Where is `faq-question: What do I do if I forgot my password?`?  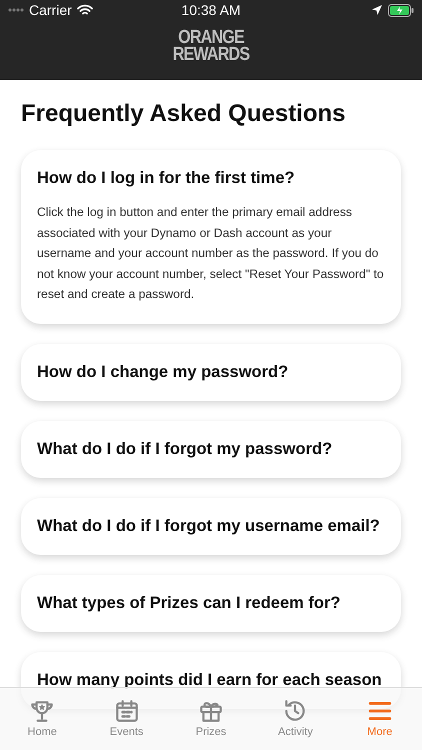
faq-question: What do I do if I forgot my password? is located at coordinates (185, 449).